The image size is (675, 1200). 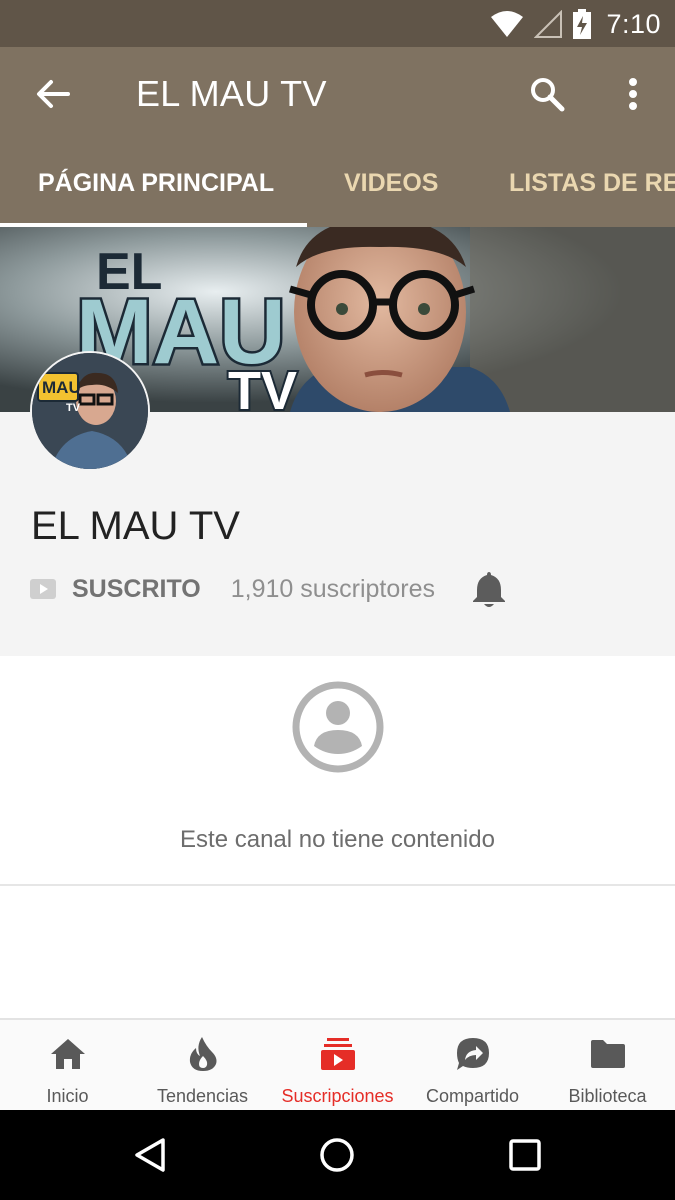 I want to click on avatar-image: MAU TV, so click(x=90, y=411).